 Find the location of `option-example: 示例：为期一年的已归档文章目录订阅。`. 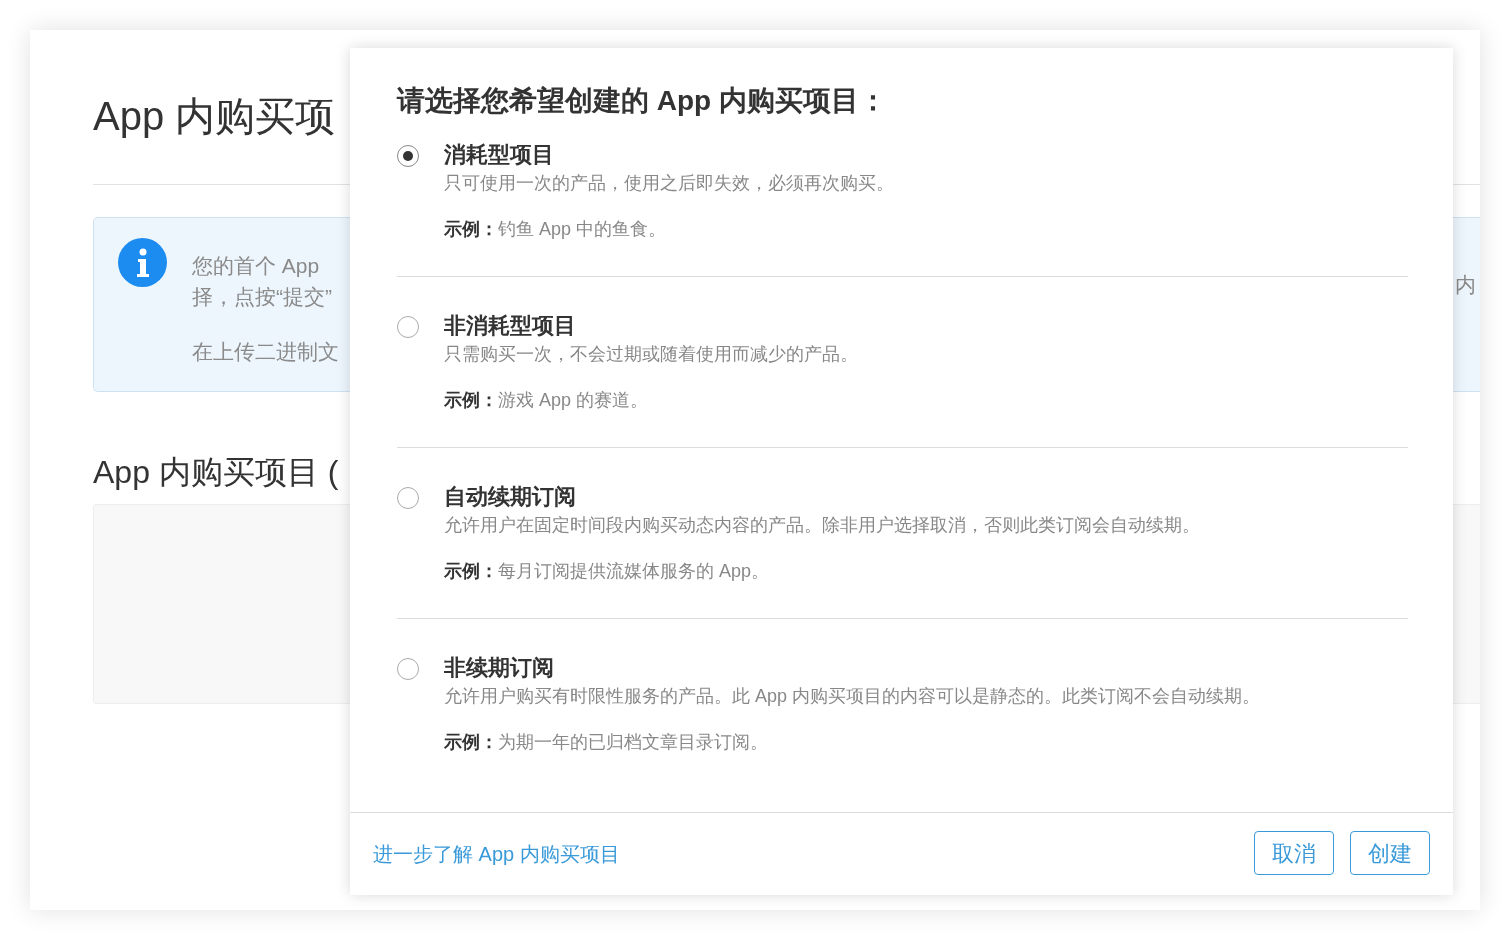

option-example: 示例：为期一年的已归档文章目录订阅。 is located at coordinates (606, 742).